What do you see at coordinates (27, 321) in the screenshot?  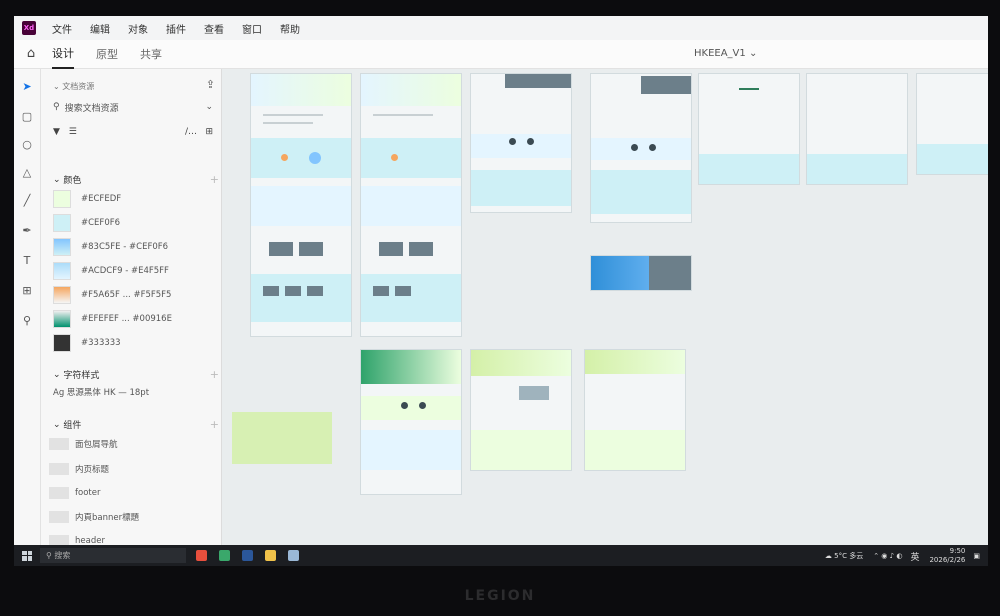 I see `zoom-tool-icon: ⚲` at bounding box center [27, 321].